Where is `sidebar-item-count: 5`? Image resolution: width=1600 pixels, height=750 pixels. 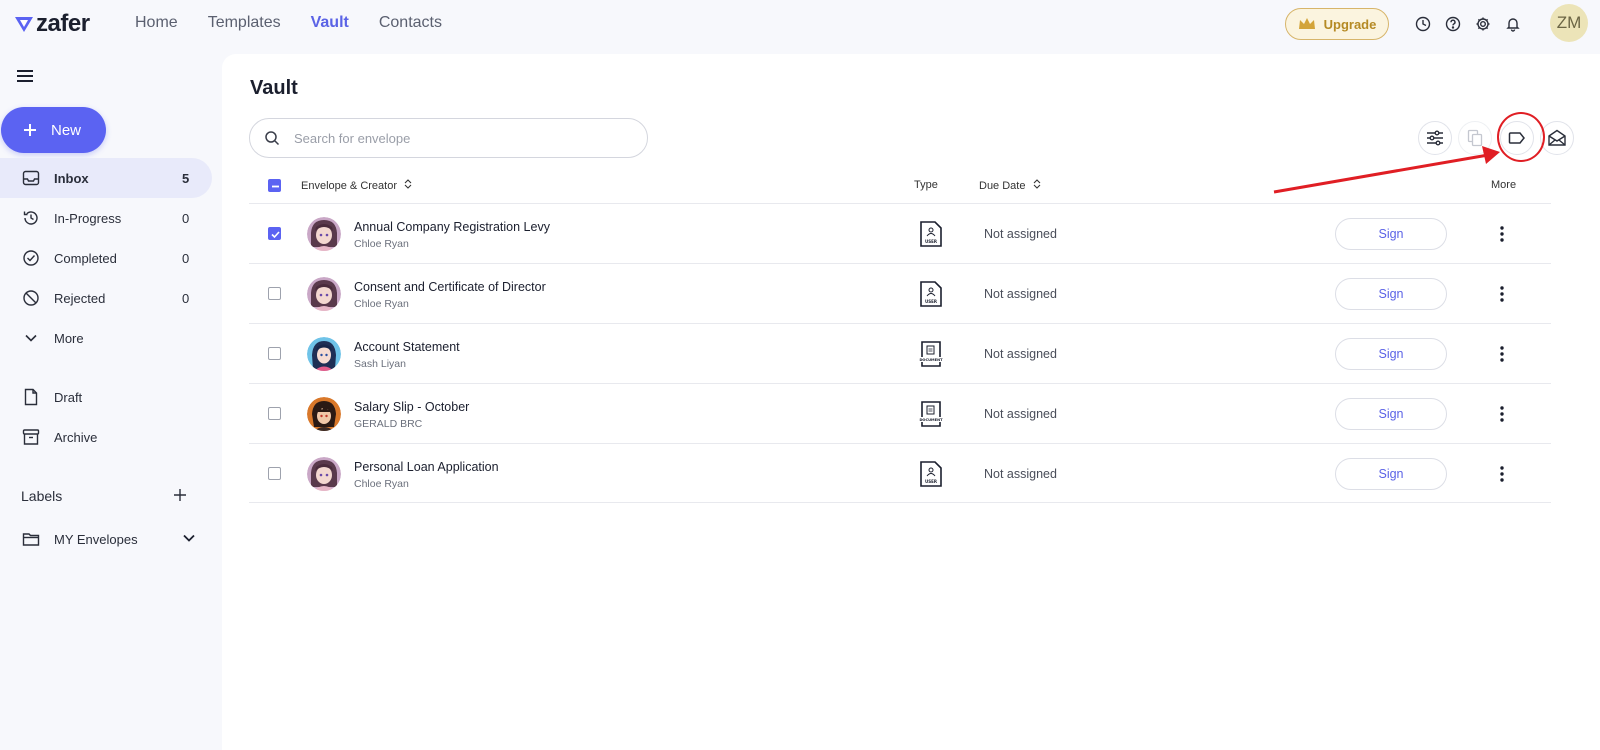
sidebar-item-count: 5 is located at coordinates (186, 178).